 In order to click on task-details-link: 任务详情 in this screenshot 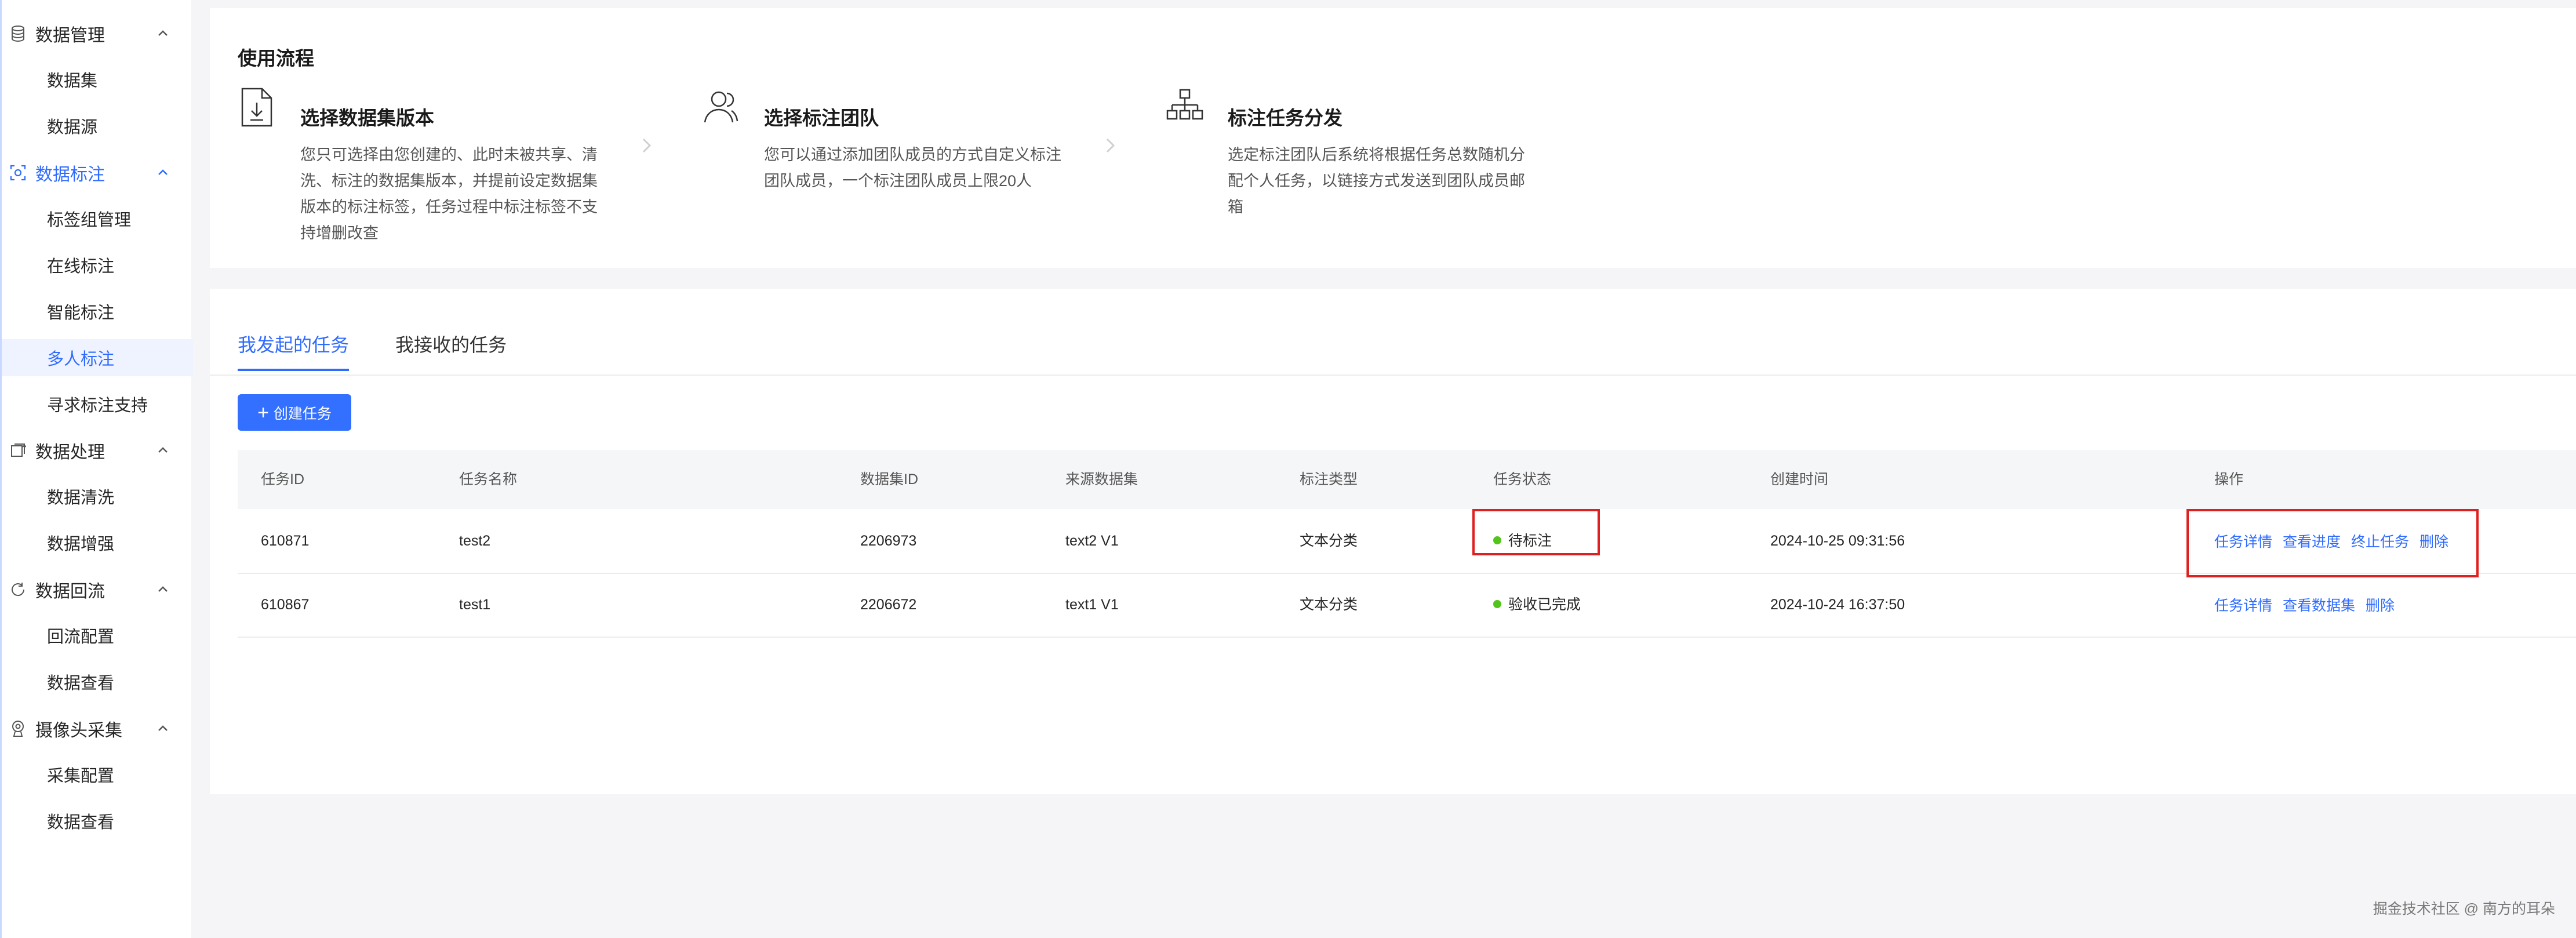, I will do `click(2243, 604)`.